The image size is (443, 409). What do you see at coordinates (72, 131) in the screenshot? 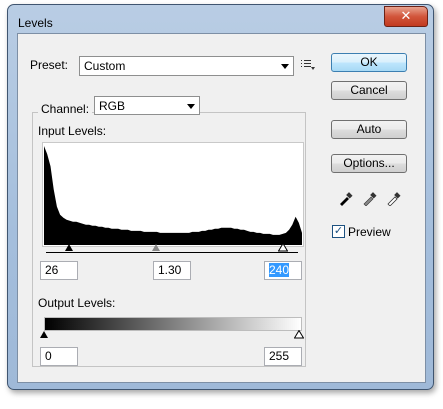
I see `input-levels-label: Input Levels:` at bounding box center [72, 131].